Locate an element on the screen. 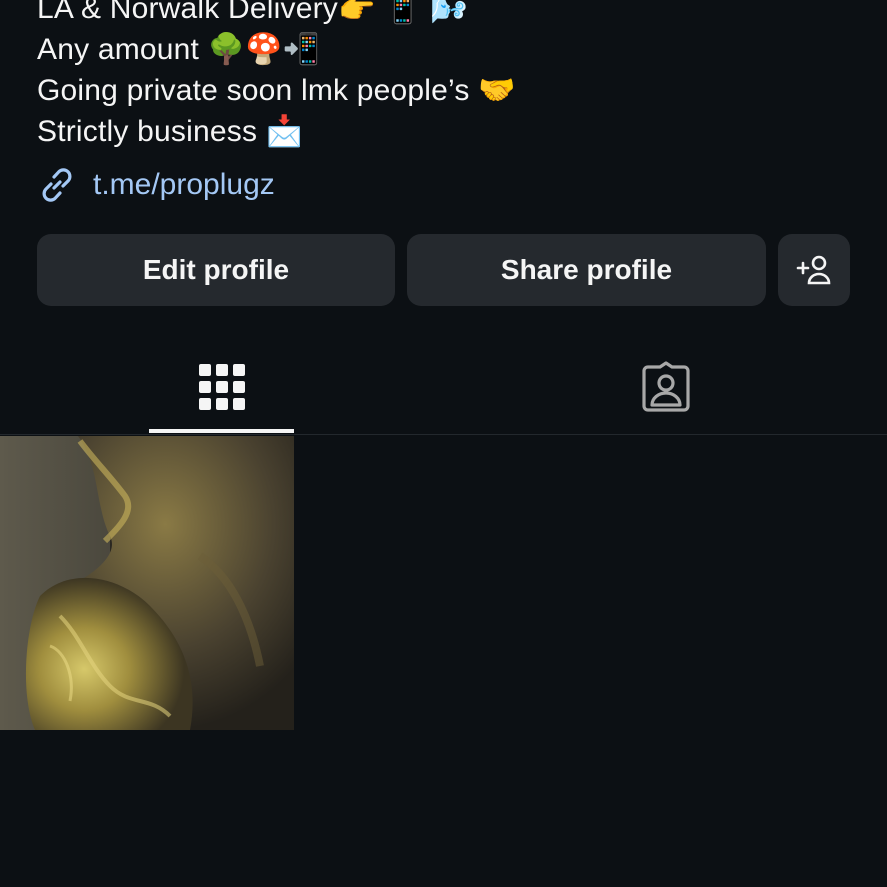  bio-line-1: LA & Norwalk Delivery👉 📱 🌬️ is located at coordinates (252, 12).